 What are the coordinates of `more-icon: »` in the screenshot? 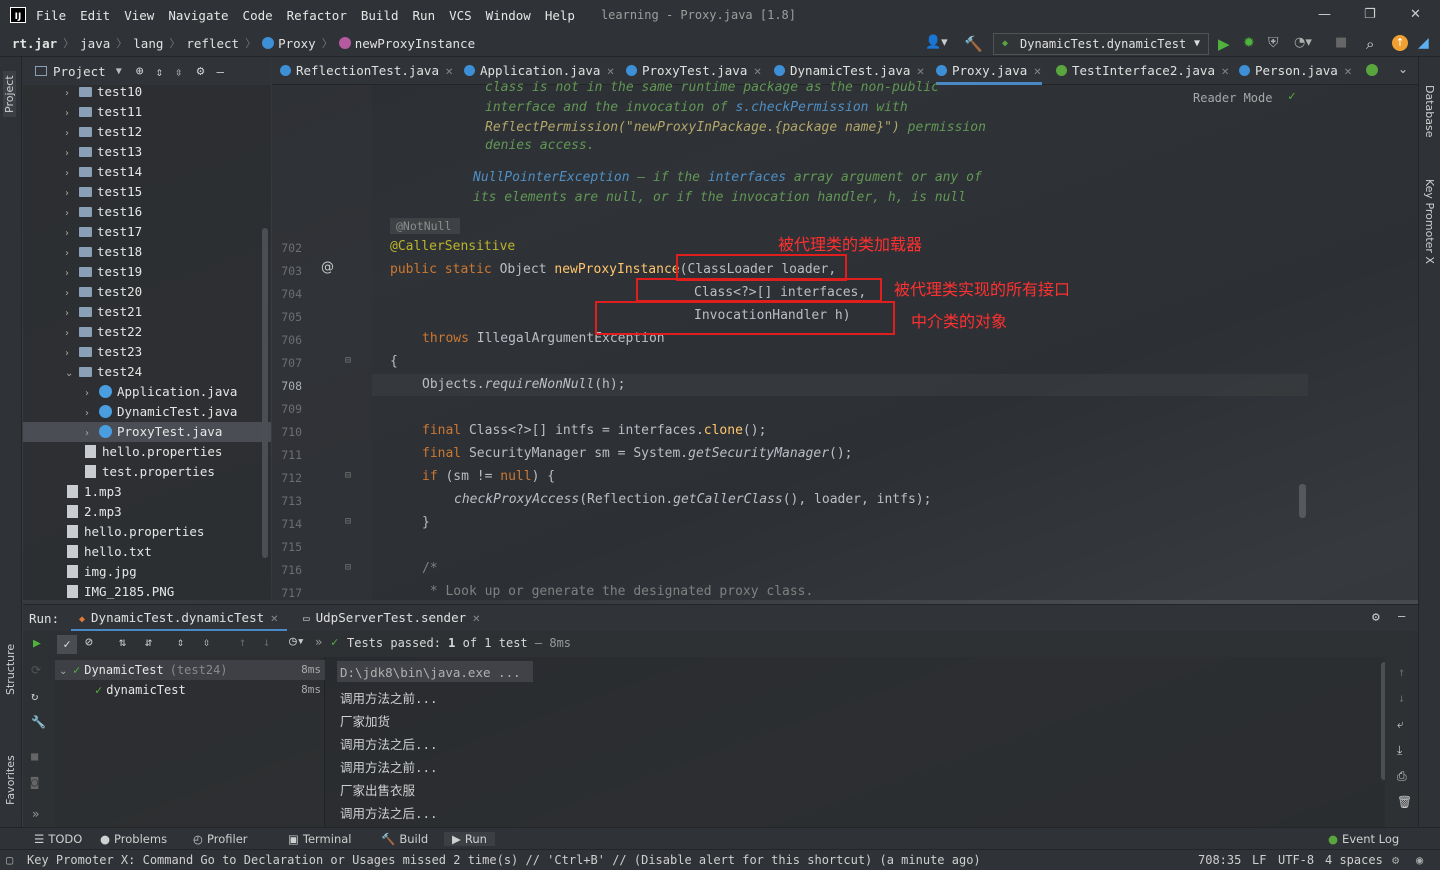 It's located at (35, 814).